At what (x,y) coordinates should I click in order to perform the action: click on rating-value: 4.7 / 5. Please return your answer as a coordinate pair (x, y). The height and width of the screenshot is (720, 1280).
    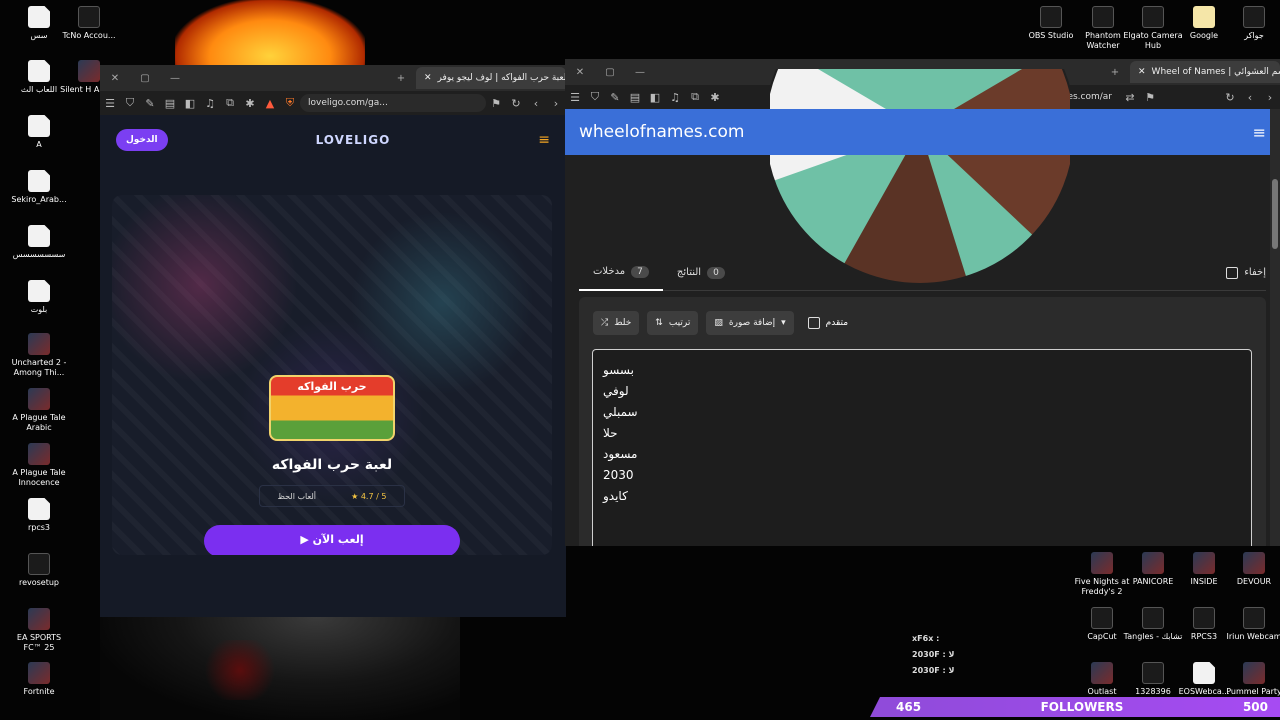
    Looking at the image, I should click on (373, 496).